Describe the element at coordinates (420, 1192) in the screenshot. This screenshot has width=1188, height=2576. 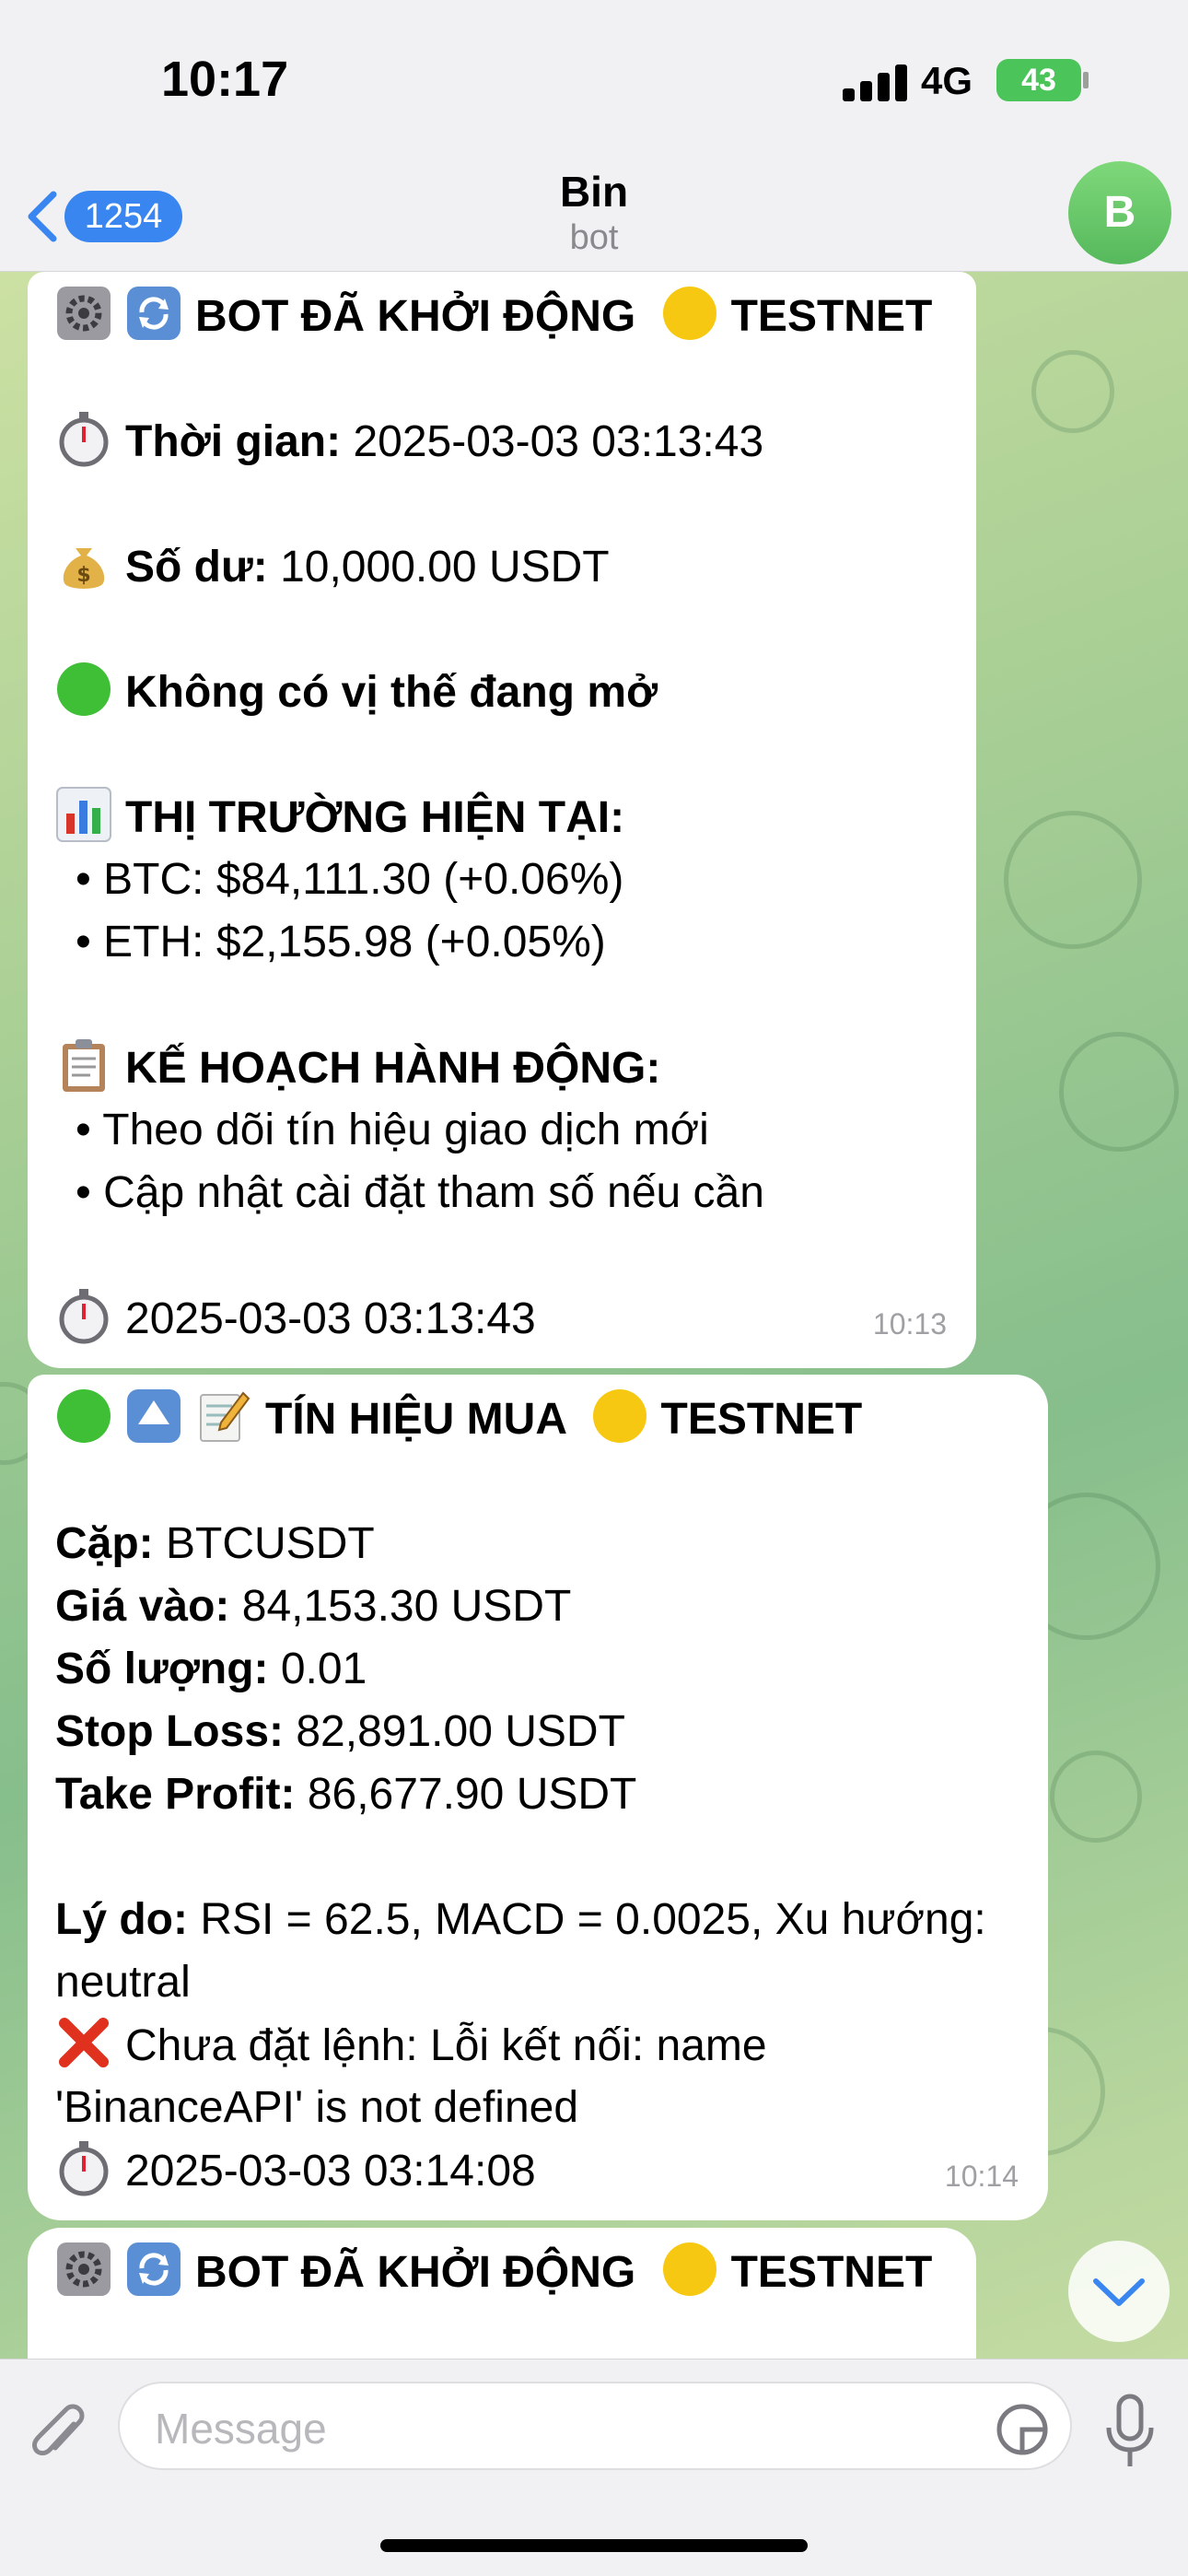
I see `plan-item: • Cập nhật cài đặt tham số nếu cần` at that location.